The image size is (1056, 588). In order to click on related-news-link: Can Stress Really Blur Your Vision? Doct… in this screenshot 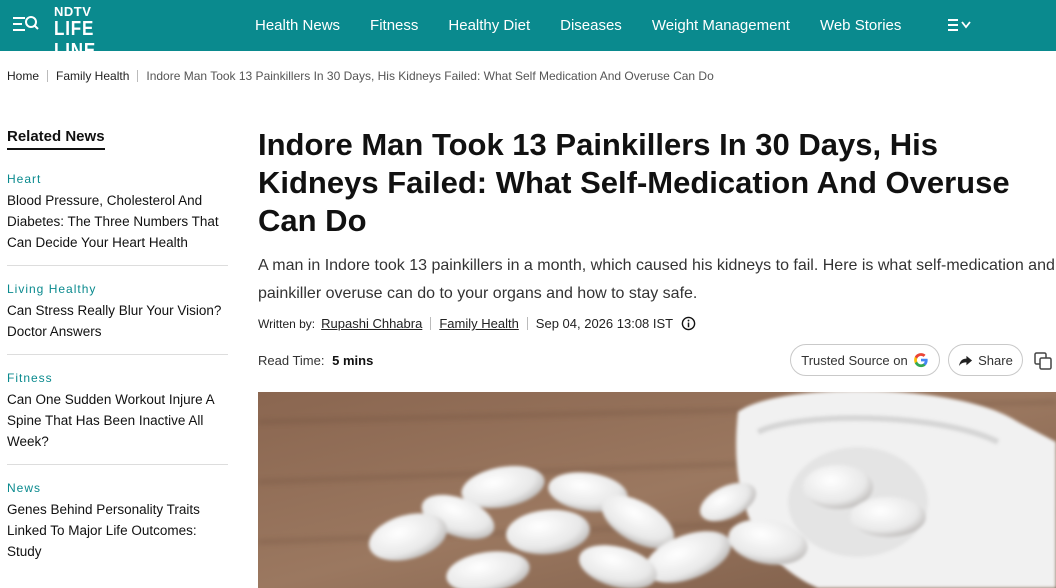, I will do `click(117, 321)`.